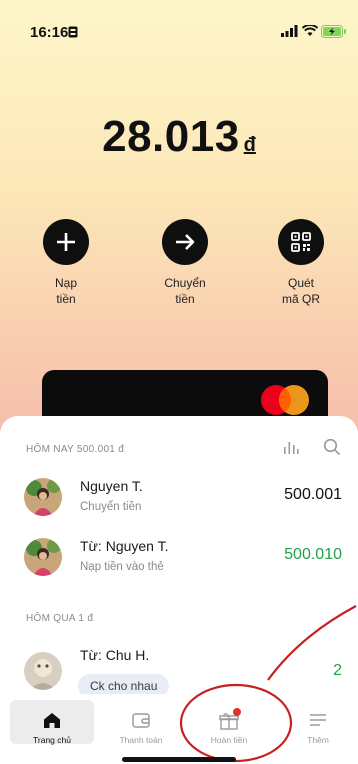  I want to click on top-up-button: Nạp tiền, so click(66, 263).